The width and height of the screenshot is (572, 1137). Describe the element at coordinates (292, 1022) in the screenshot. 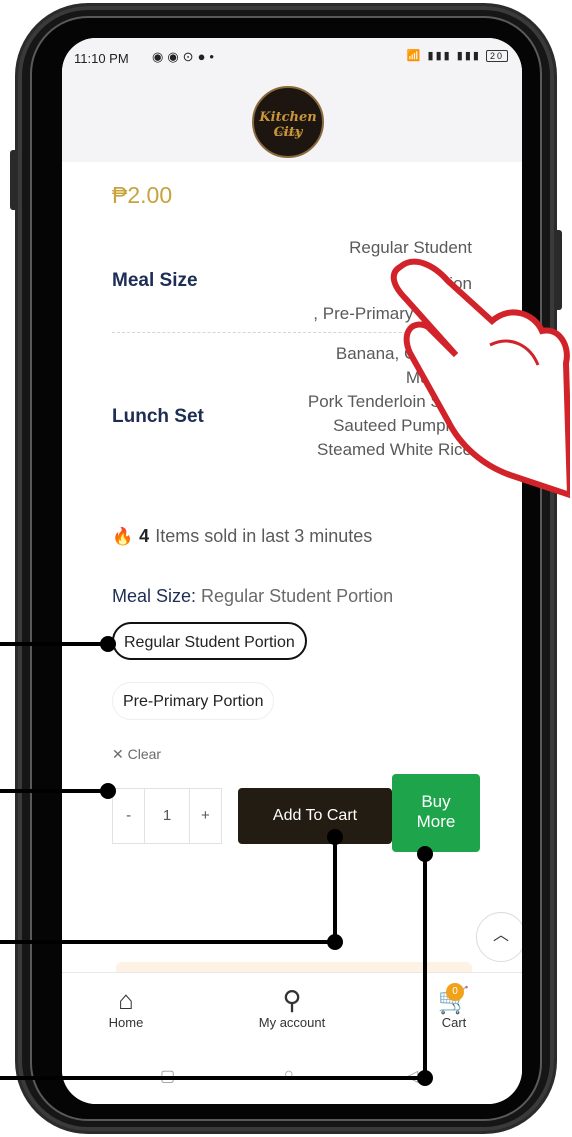

I see `nav-account-label: My account` at that location.